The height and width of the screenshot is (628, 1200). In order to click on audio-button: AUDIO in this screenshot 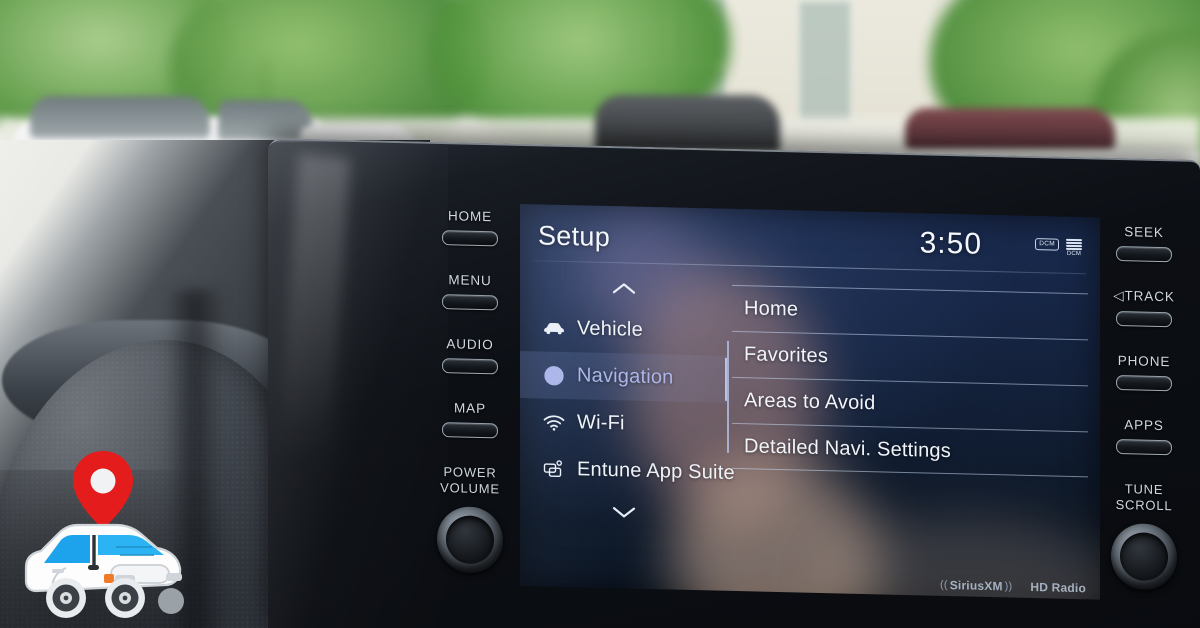, I will do `click(470, 355)`.